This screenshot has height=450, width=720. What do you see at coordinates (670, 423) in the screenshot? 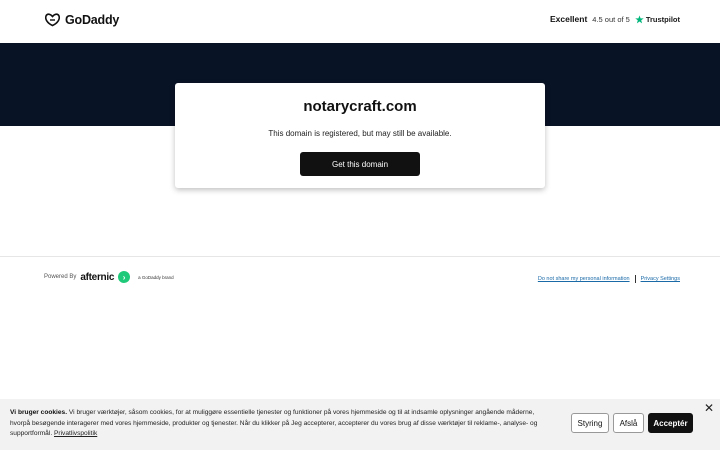
I see `accept-cookies-button: Acceptér` at bounding box center [670, 423].